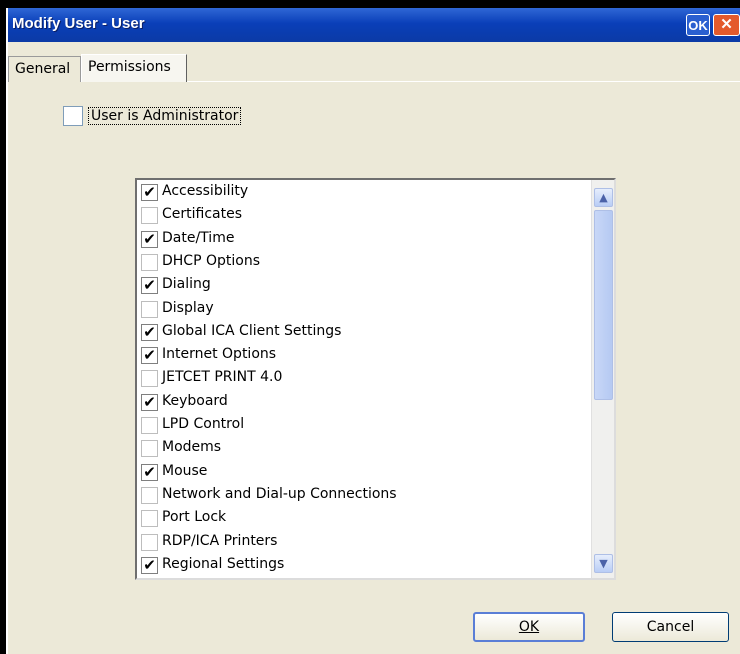 The height and width of the screenshot is (654, 740). I want to click on permission-item: LPD Control, so click(361, 426).